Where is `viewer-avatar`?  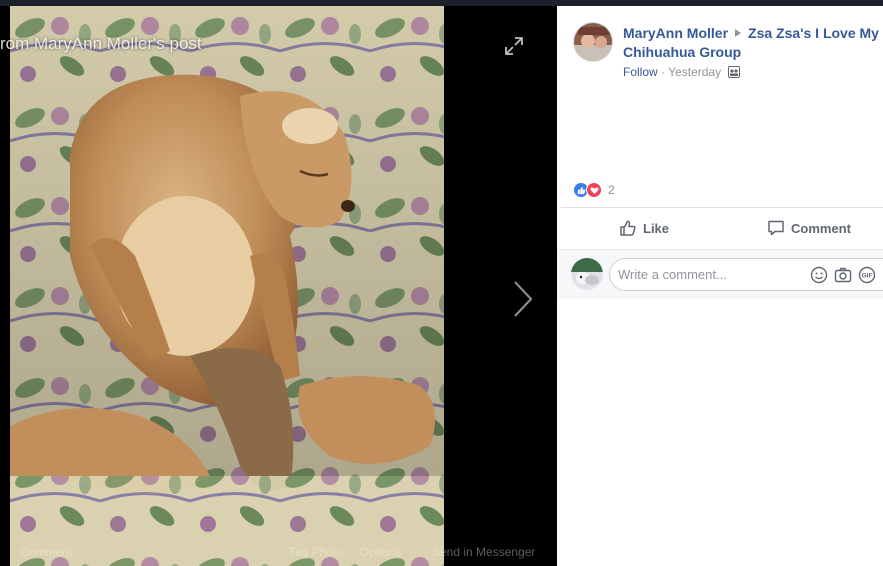
viewer-avatar is located at coordinates (587, 274).